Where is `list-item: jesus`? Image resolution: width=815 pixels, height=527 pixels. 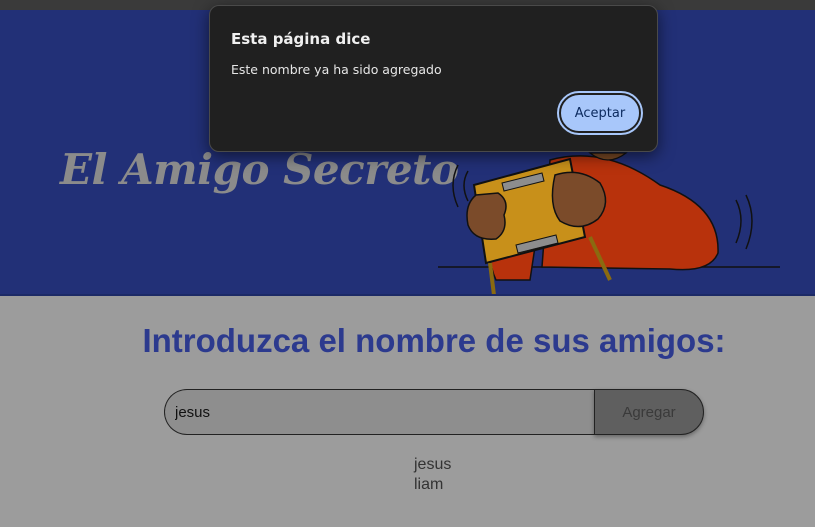
list-item: jesus is located at coordinates (433, 464).